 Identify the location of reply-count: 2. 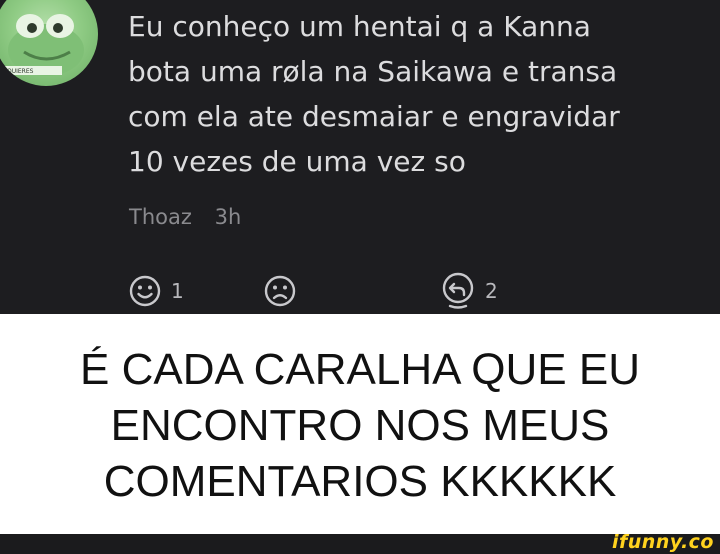
(491, 291).